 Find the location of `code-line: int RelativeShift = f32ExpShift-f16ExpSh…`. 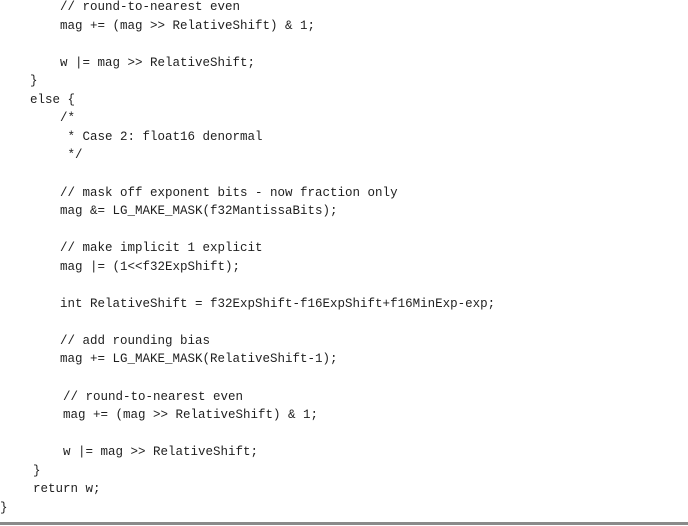

code-line: int RelativeShift = f32ExpShift-f16ExpSh… is located at coordinates (248, 303).